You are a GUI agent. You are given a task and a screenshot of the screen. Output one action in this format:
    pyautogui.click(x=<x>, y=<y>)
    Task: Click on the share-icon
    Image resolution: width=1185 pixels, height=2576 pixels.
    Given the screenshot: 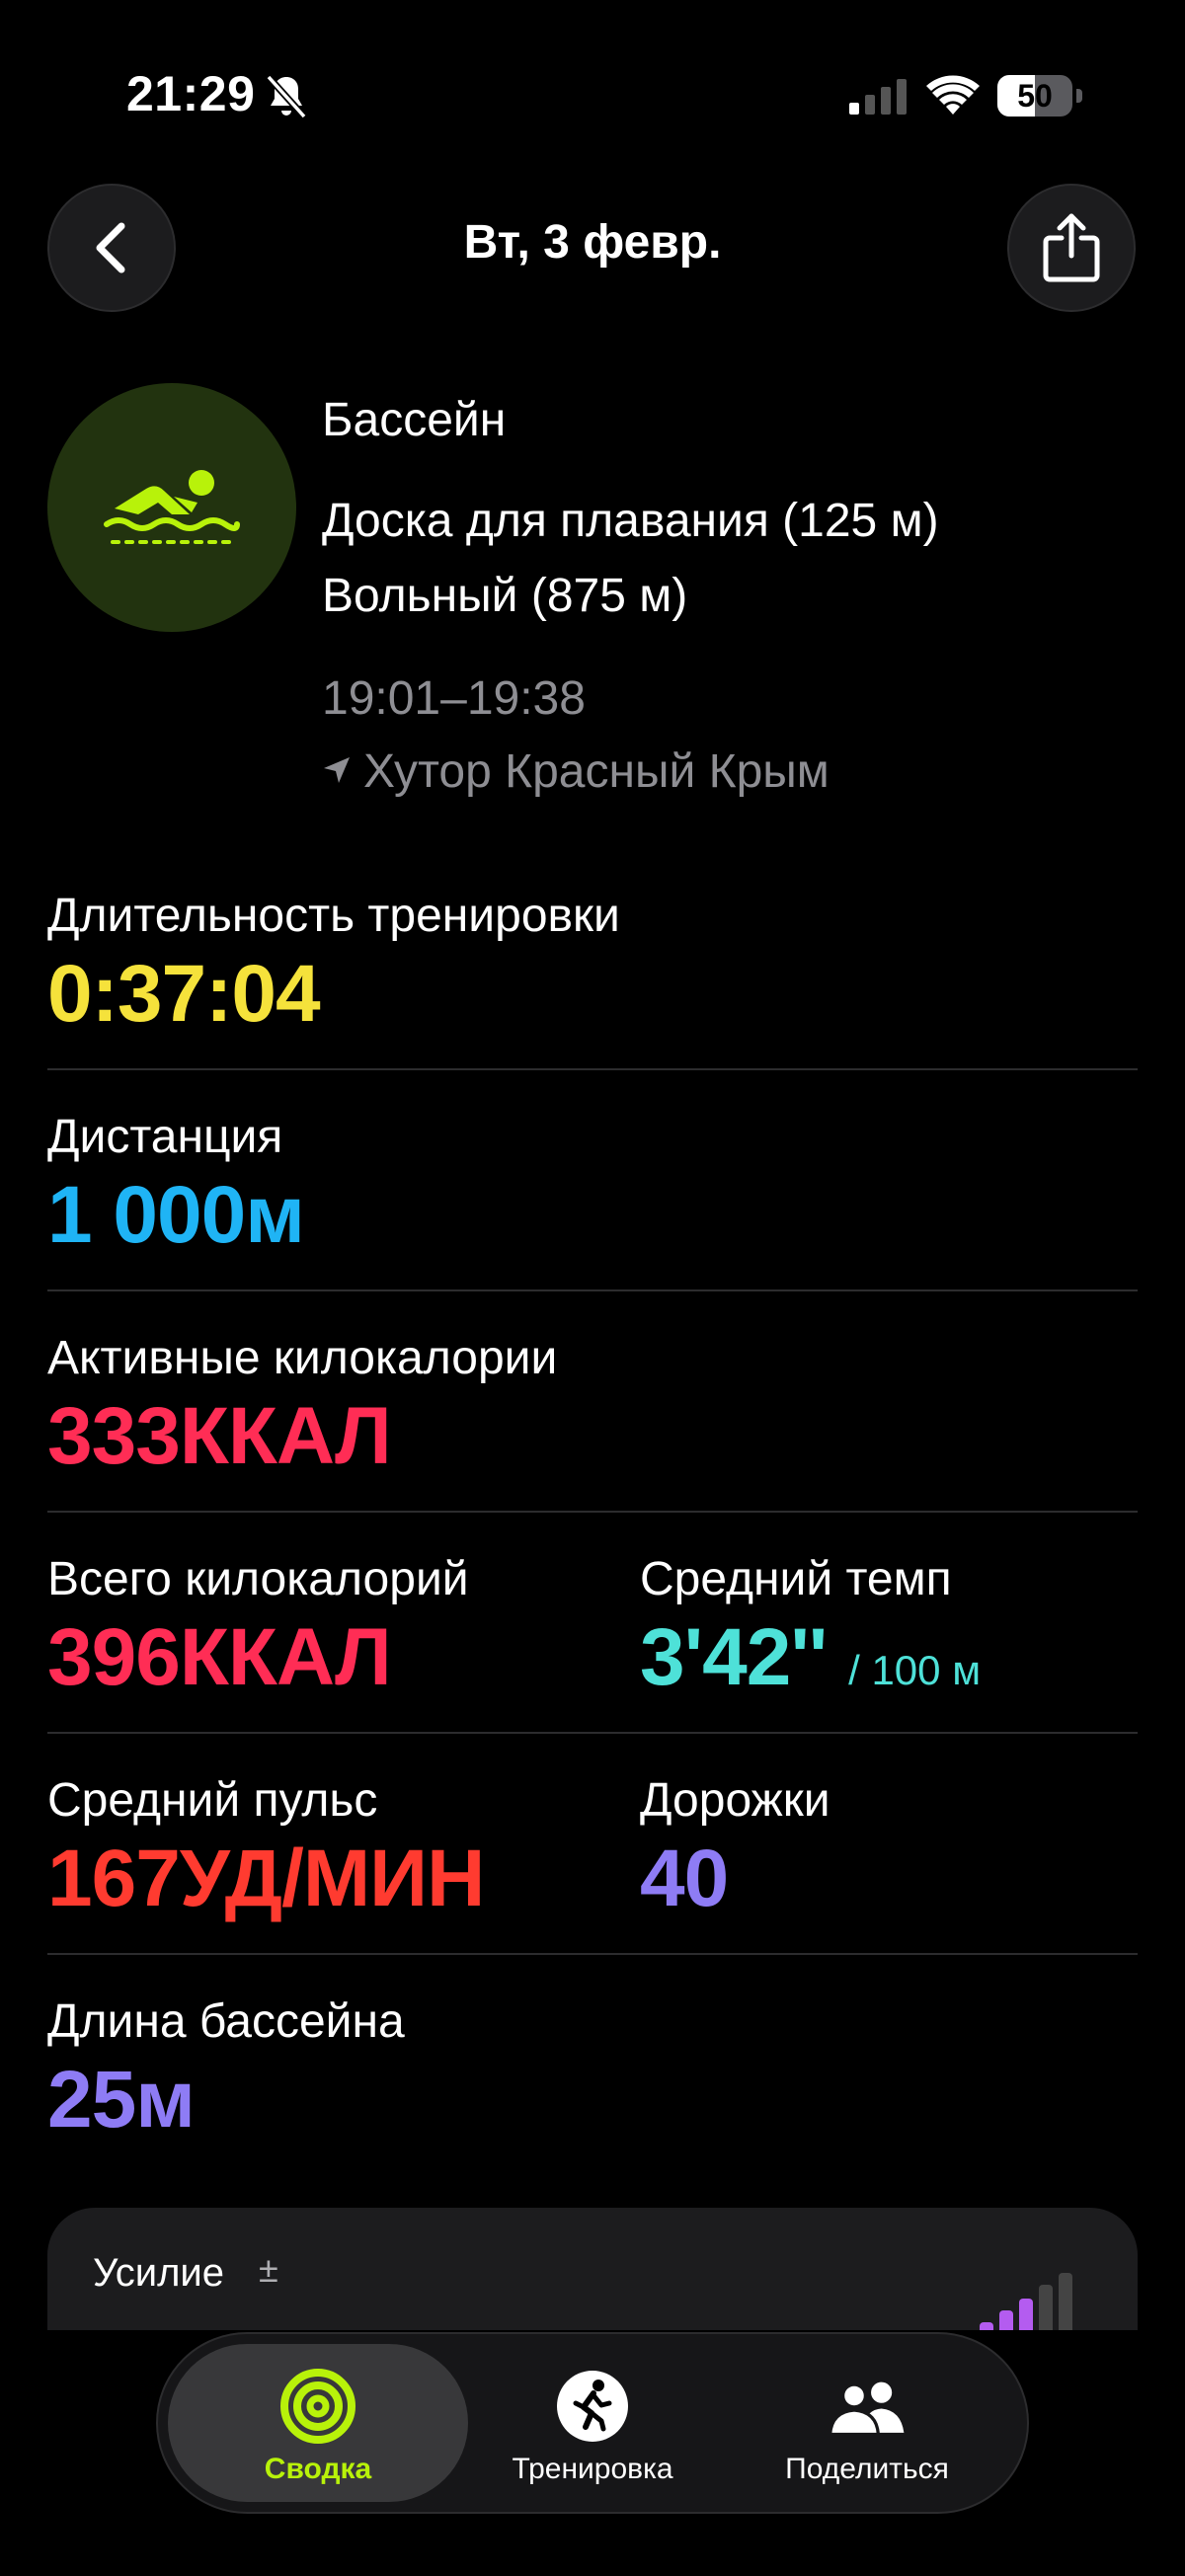 What is the action you would take?
    pyautogui.click(x=1072, y=247)
    